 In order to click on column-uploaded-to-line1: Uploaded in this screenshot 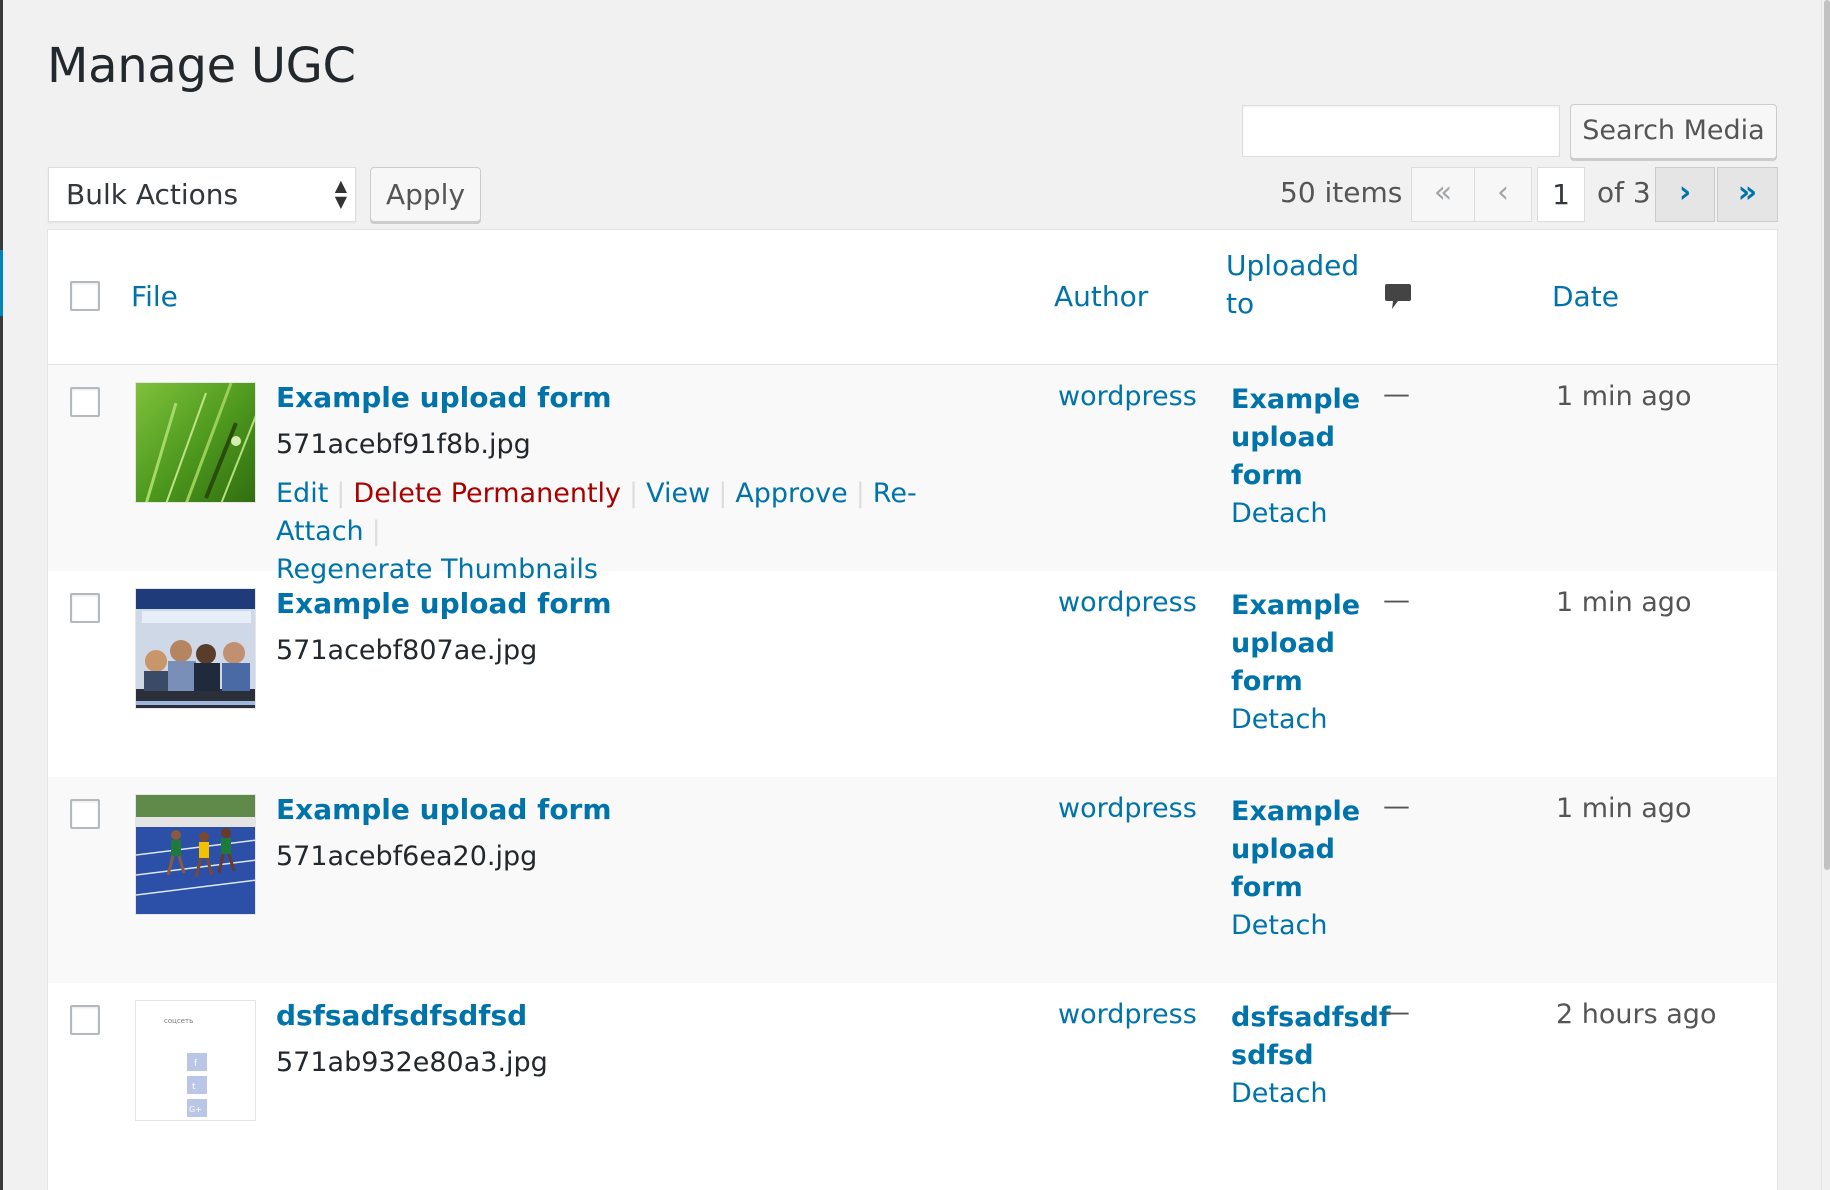, I will do `click(1293, 265)`.